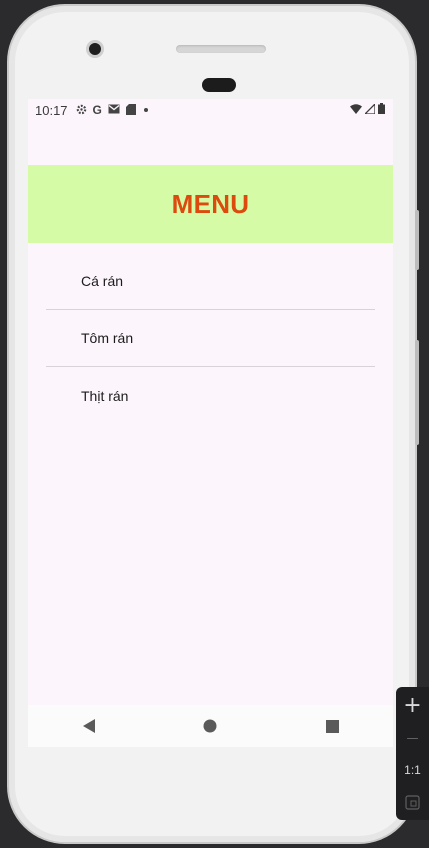 This screenshot has height=848, width=429. I want to click on gear-icon, so click(81, 110).